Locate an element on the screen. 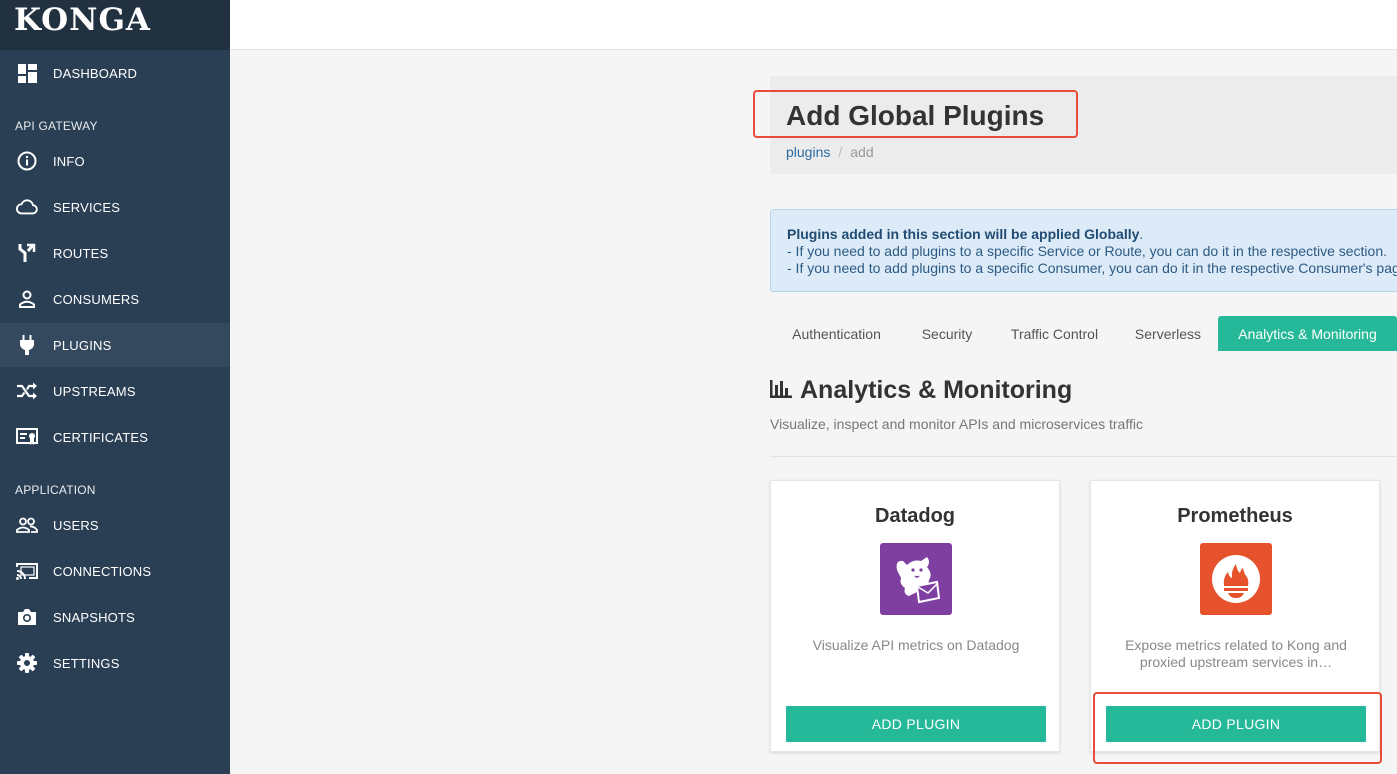 Image resolution: width=1397 pixels, height=774 pixels. sidebar-item-info: INFO is located at coordinates (115, 161).